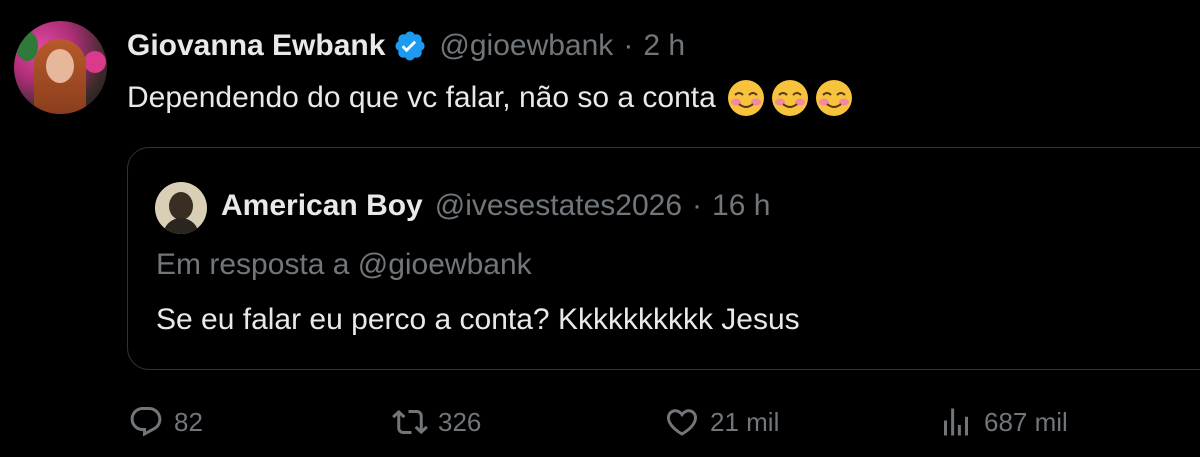  I want to click on quoted-author-avatar, so click(181, 208).